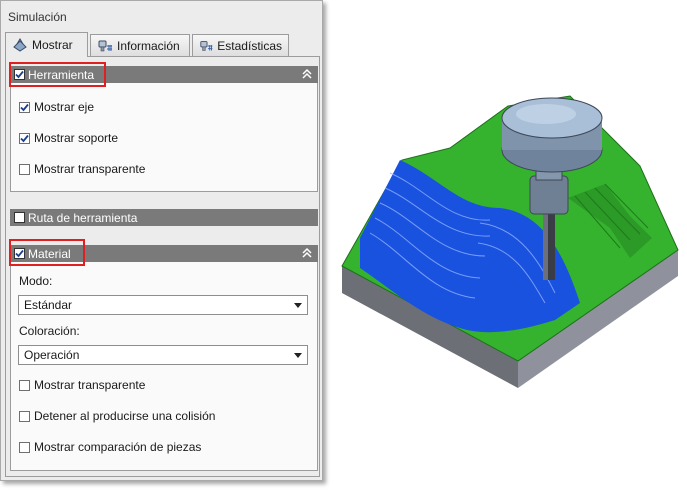 Image resolution: width=687 pixels, height=490 pixels. I want to click on herramienta-checkbox, so click(19, 74).